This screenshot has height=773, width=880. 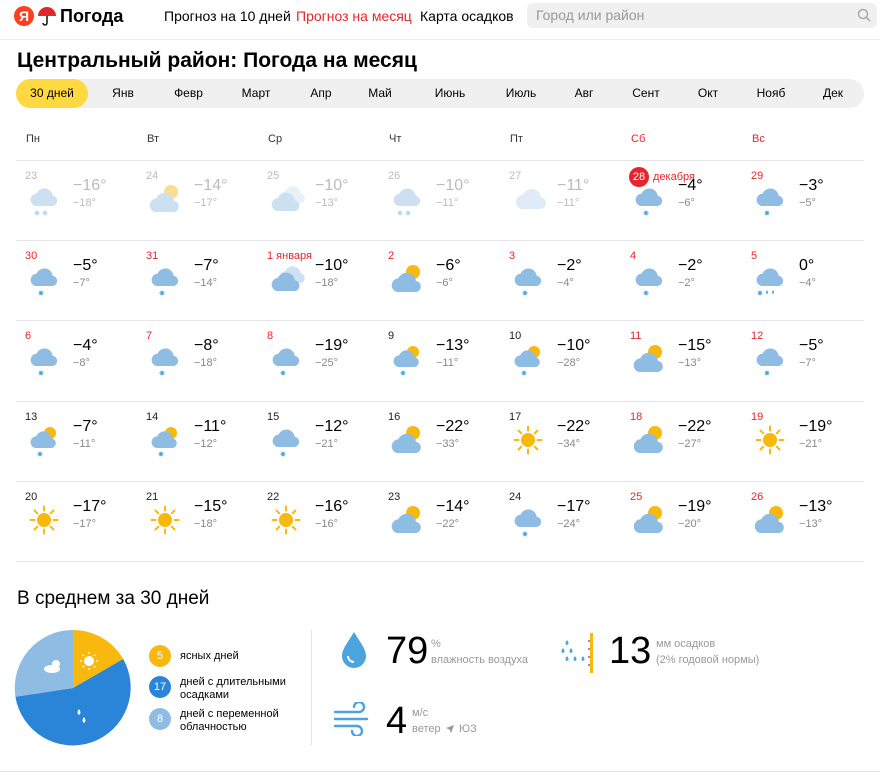 I want to click on search-box, so click(x=702, y=15).